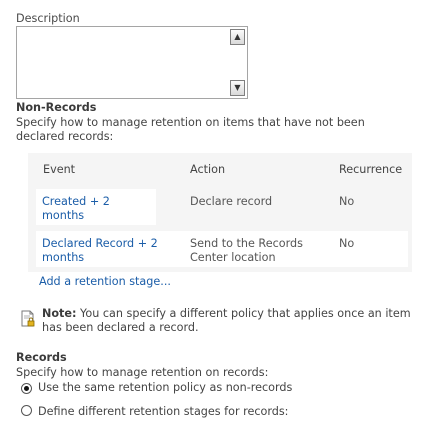 The width and height of the screenshot is (422, 434). Describe the element at coordinates (132, 62) in the screenshot. I see `description-textarea: ▲ ▼` at that location.